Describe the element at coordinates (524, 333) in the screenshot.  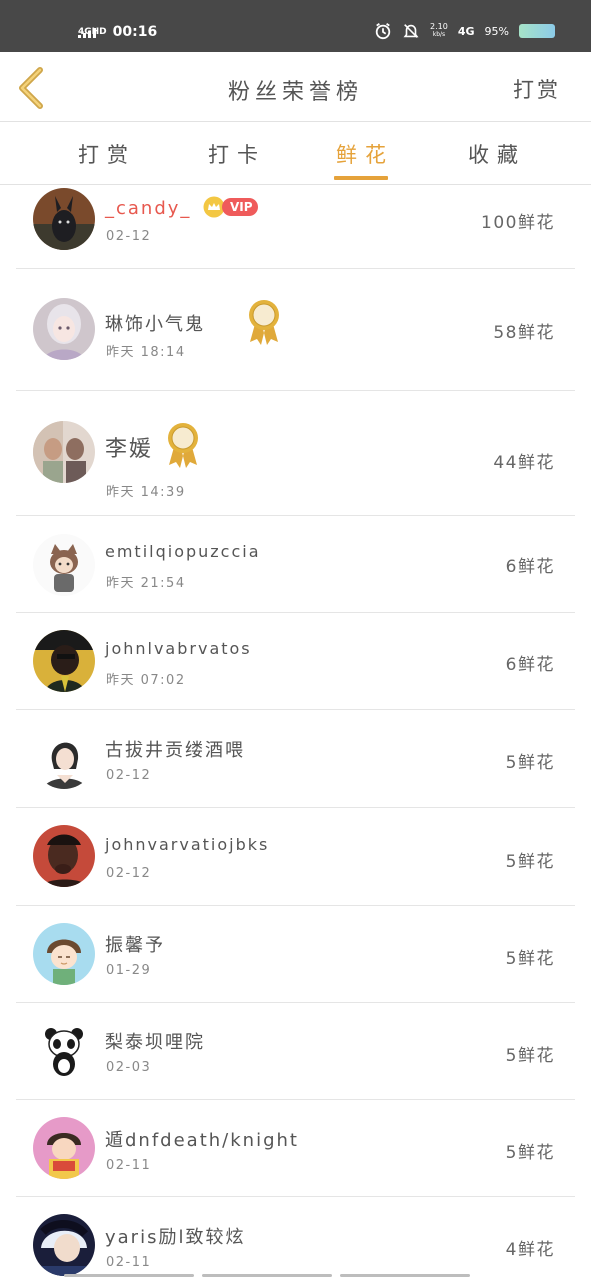
I see `flower-count: 58鲜花` at that location.